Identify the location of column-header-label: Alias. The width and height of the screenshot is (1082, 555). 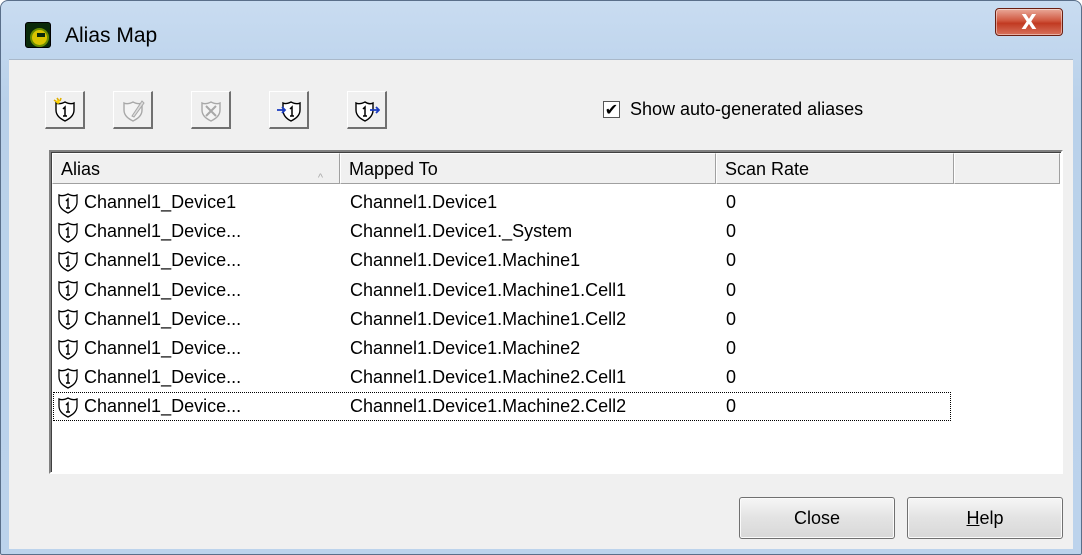
(81, 169).